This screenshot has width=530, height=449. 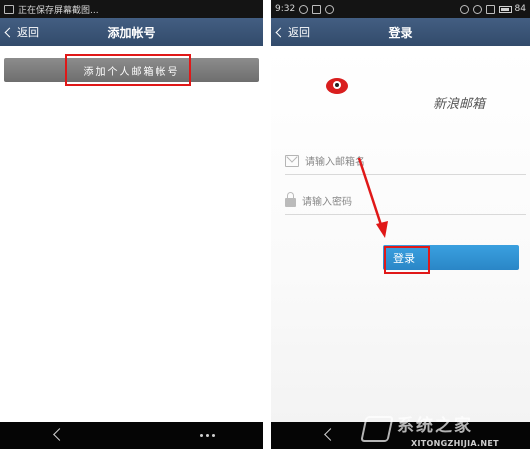 I want to click on back-button-right: 返回, so click(x=292, y=32).